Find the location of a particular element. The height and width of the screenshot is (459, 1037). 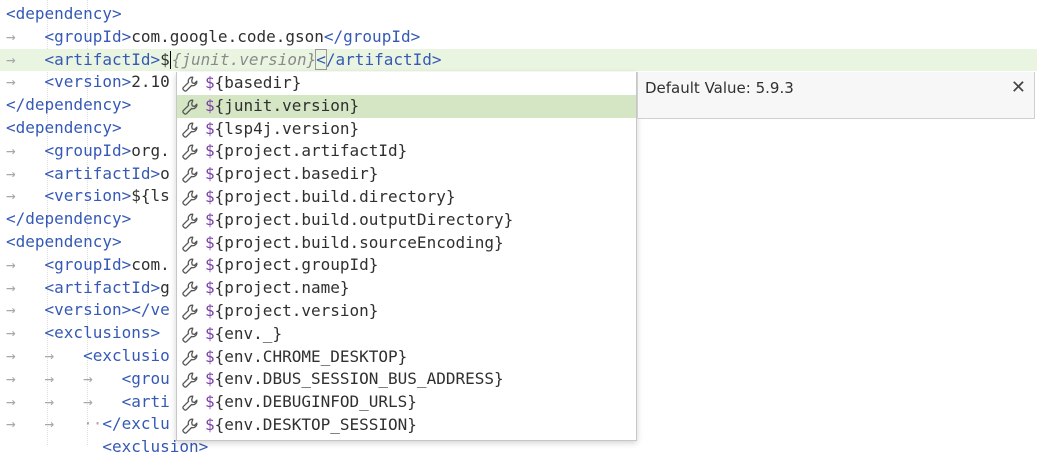

completion-item: ${project.build.outputDirectory} is located at coordinates (406, 220).